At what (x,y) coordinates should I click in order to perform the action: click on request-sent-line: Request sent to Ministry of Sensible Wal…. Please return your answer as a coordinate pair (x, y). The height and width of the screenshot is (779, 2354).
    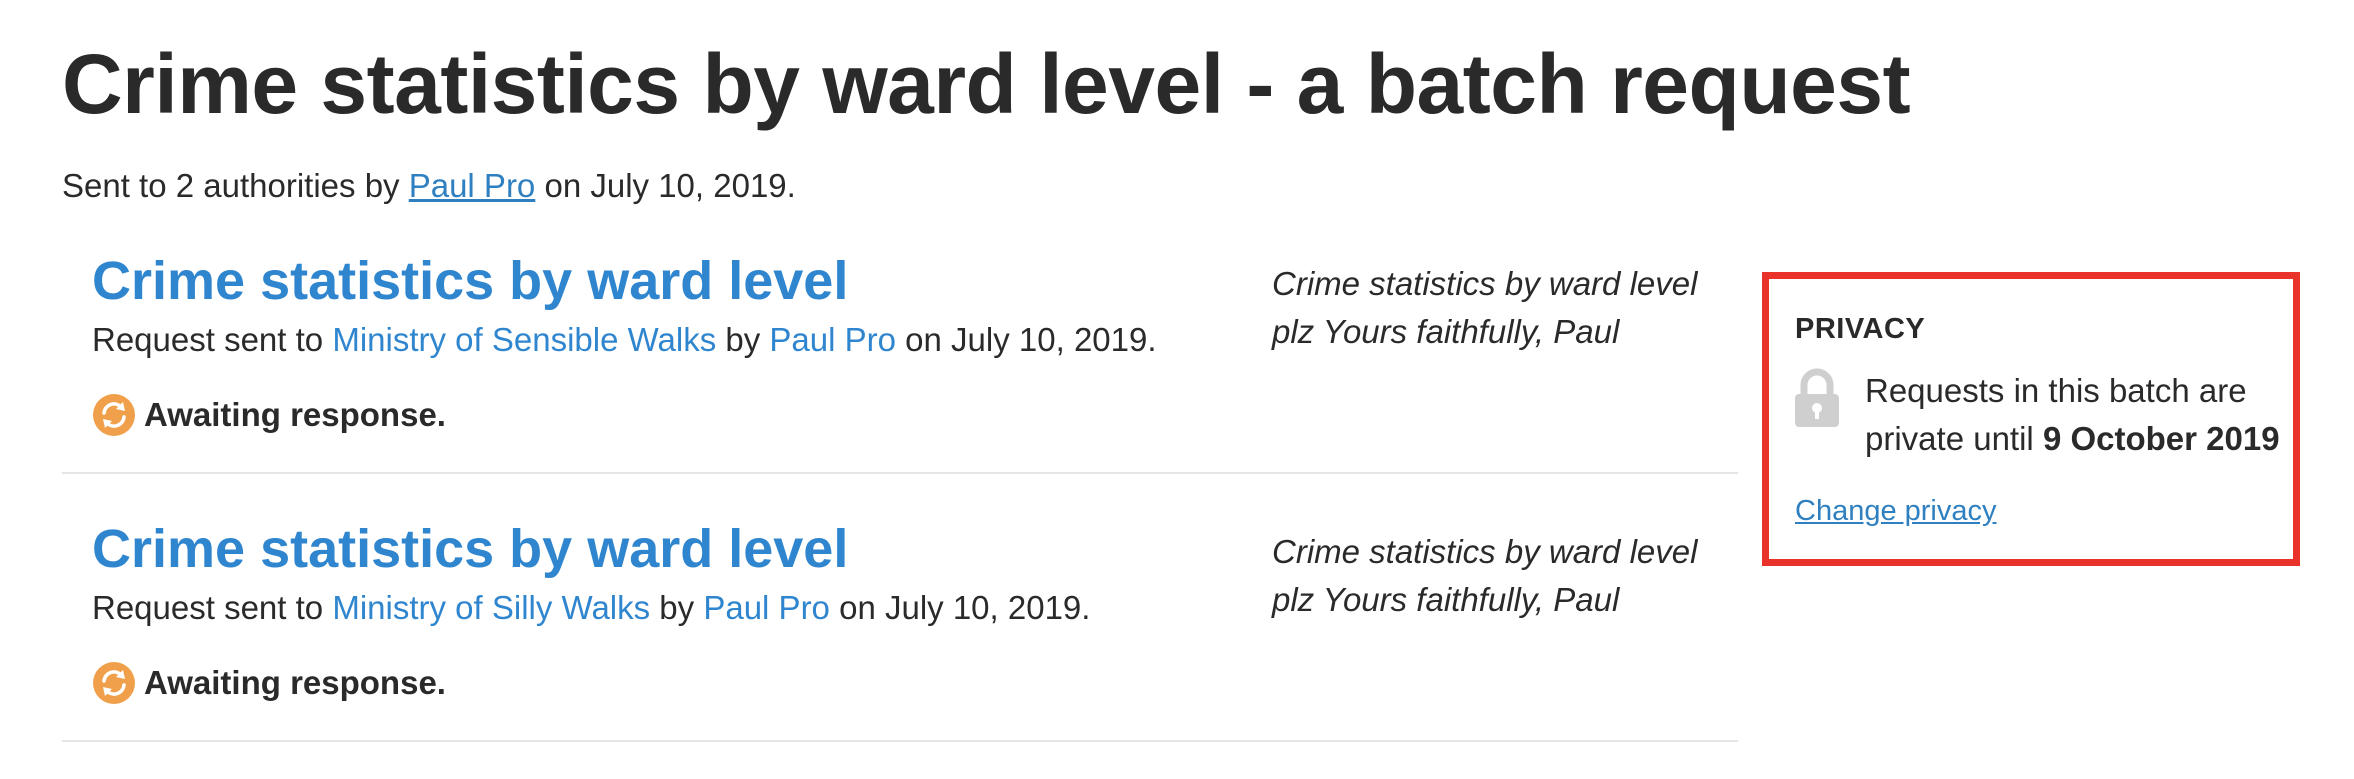
    Looking at the image, I should click on (624, 340).